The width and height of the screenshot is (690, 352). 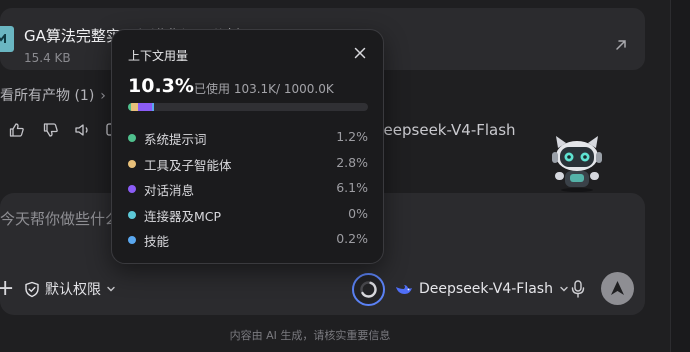 What do you see at coordinates (578, 289) in the screenshot?
I see `microphone-icon` at bounding box center [578, 289].